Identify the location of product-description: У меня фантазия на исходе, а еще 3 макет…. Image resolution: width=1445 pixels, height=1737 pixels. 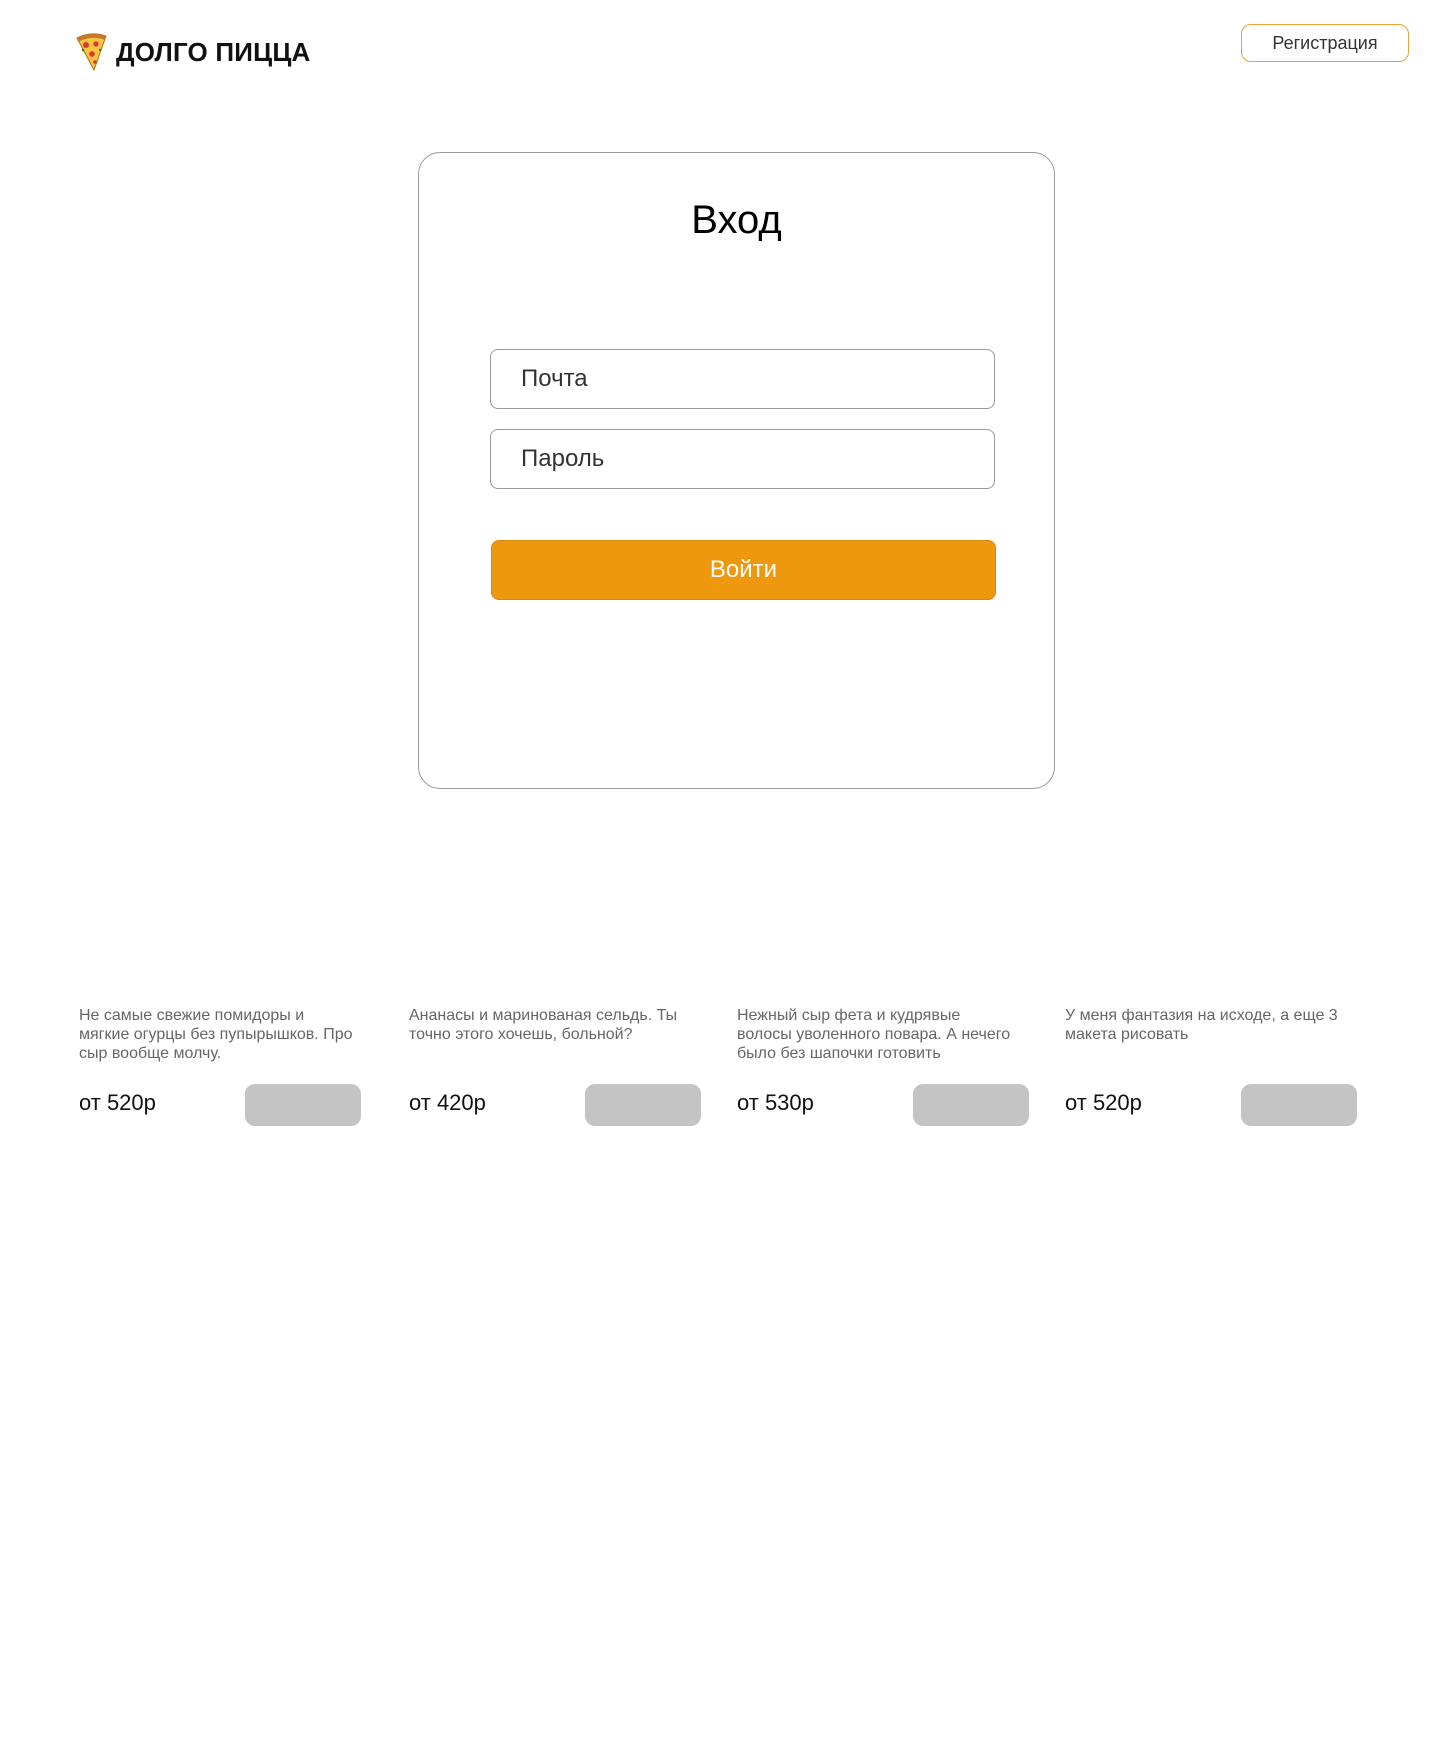
(1201, 1025).